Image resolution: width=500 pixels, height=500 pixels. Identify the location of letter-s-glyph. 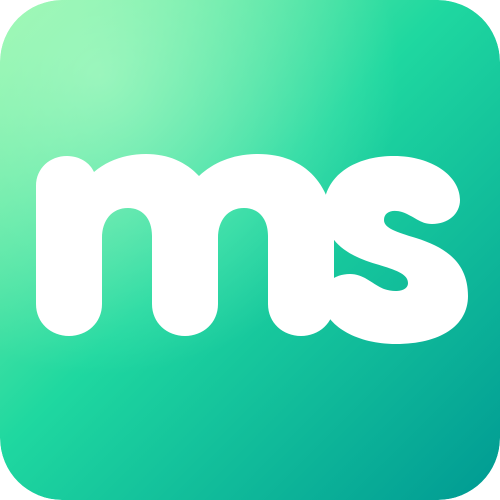
(395, 250).